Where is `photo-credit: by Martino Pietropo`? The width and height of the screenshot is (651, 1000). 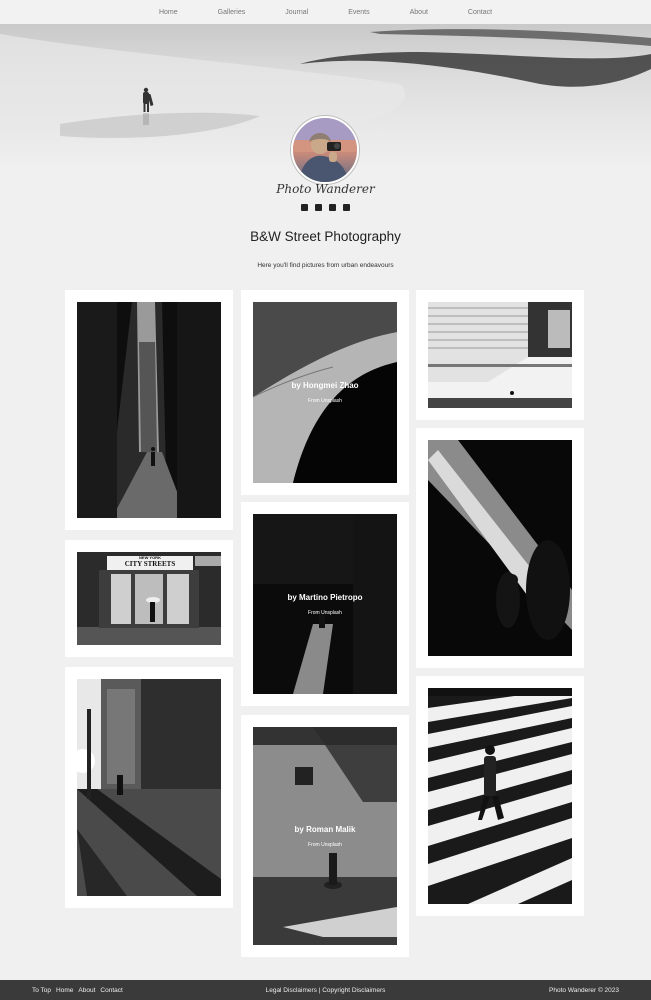
photo-credit: by Martino Pietropo is located at coordinates (325, 597).